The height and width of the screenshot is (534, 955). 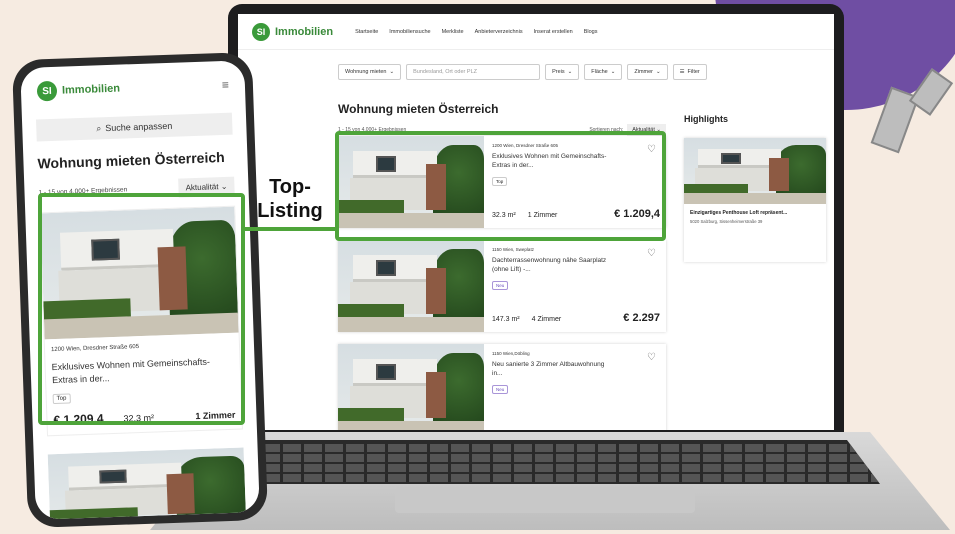 What do you see at coordinates (290, 211) in the screenshot?
I see `callout-line-2: Listing` at bounding box center [290, 211].